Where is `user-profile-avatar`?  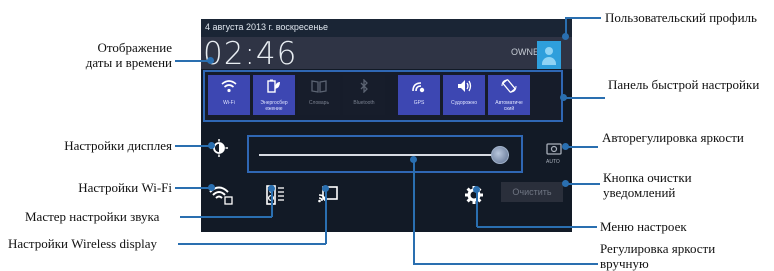 user-profile-avatar is located at coordinates (549, 55).